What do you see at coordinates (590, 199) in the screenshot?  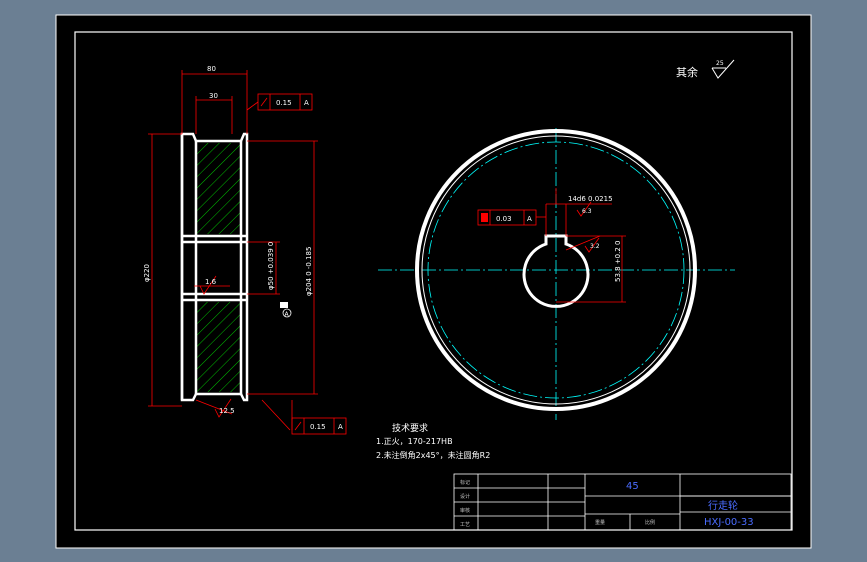 I see `keyway-label: 14d6 0.0215` at bounding box center [590, 199].